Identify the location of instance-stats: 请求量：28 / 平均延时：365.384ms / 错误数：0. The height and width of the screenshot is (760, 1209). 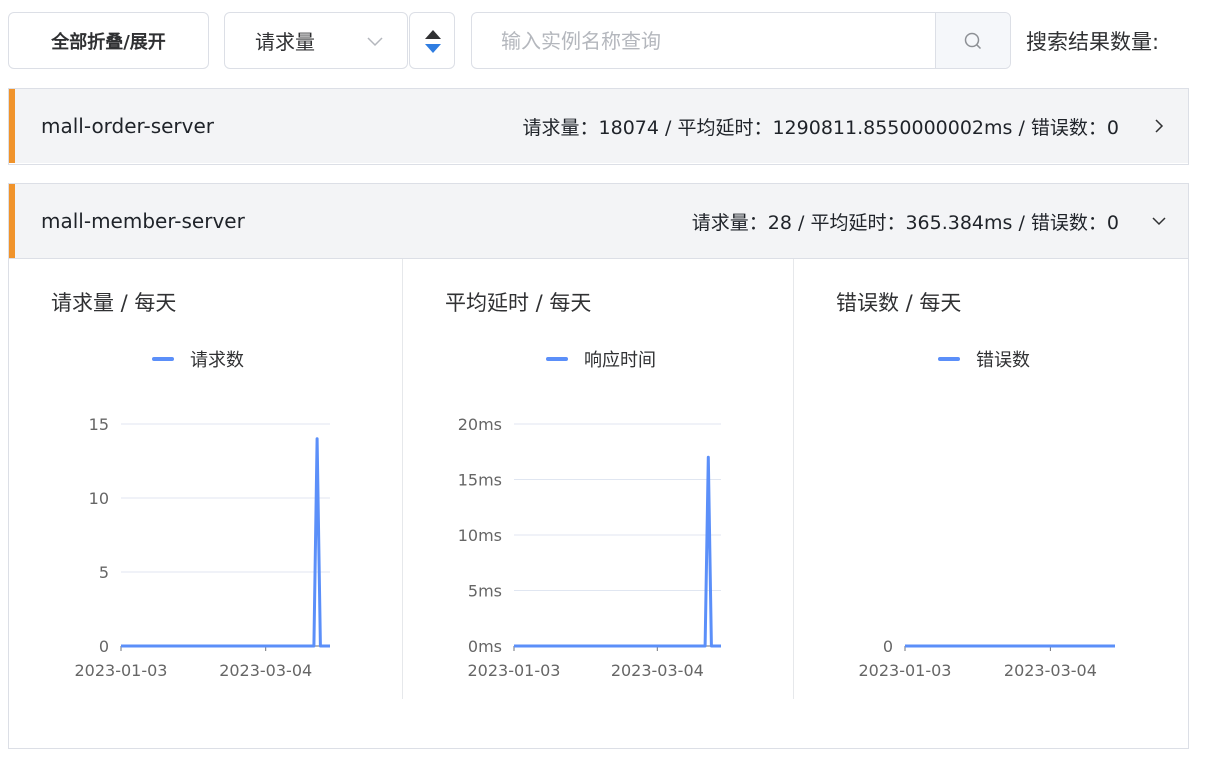
(905, 222).